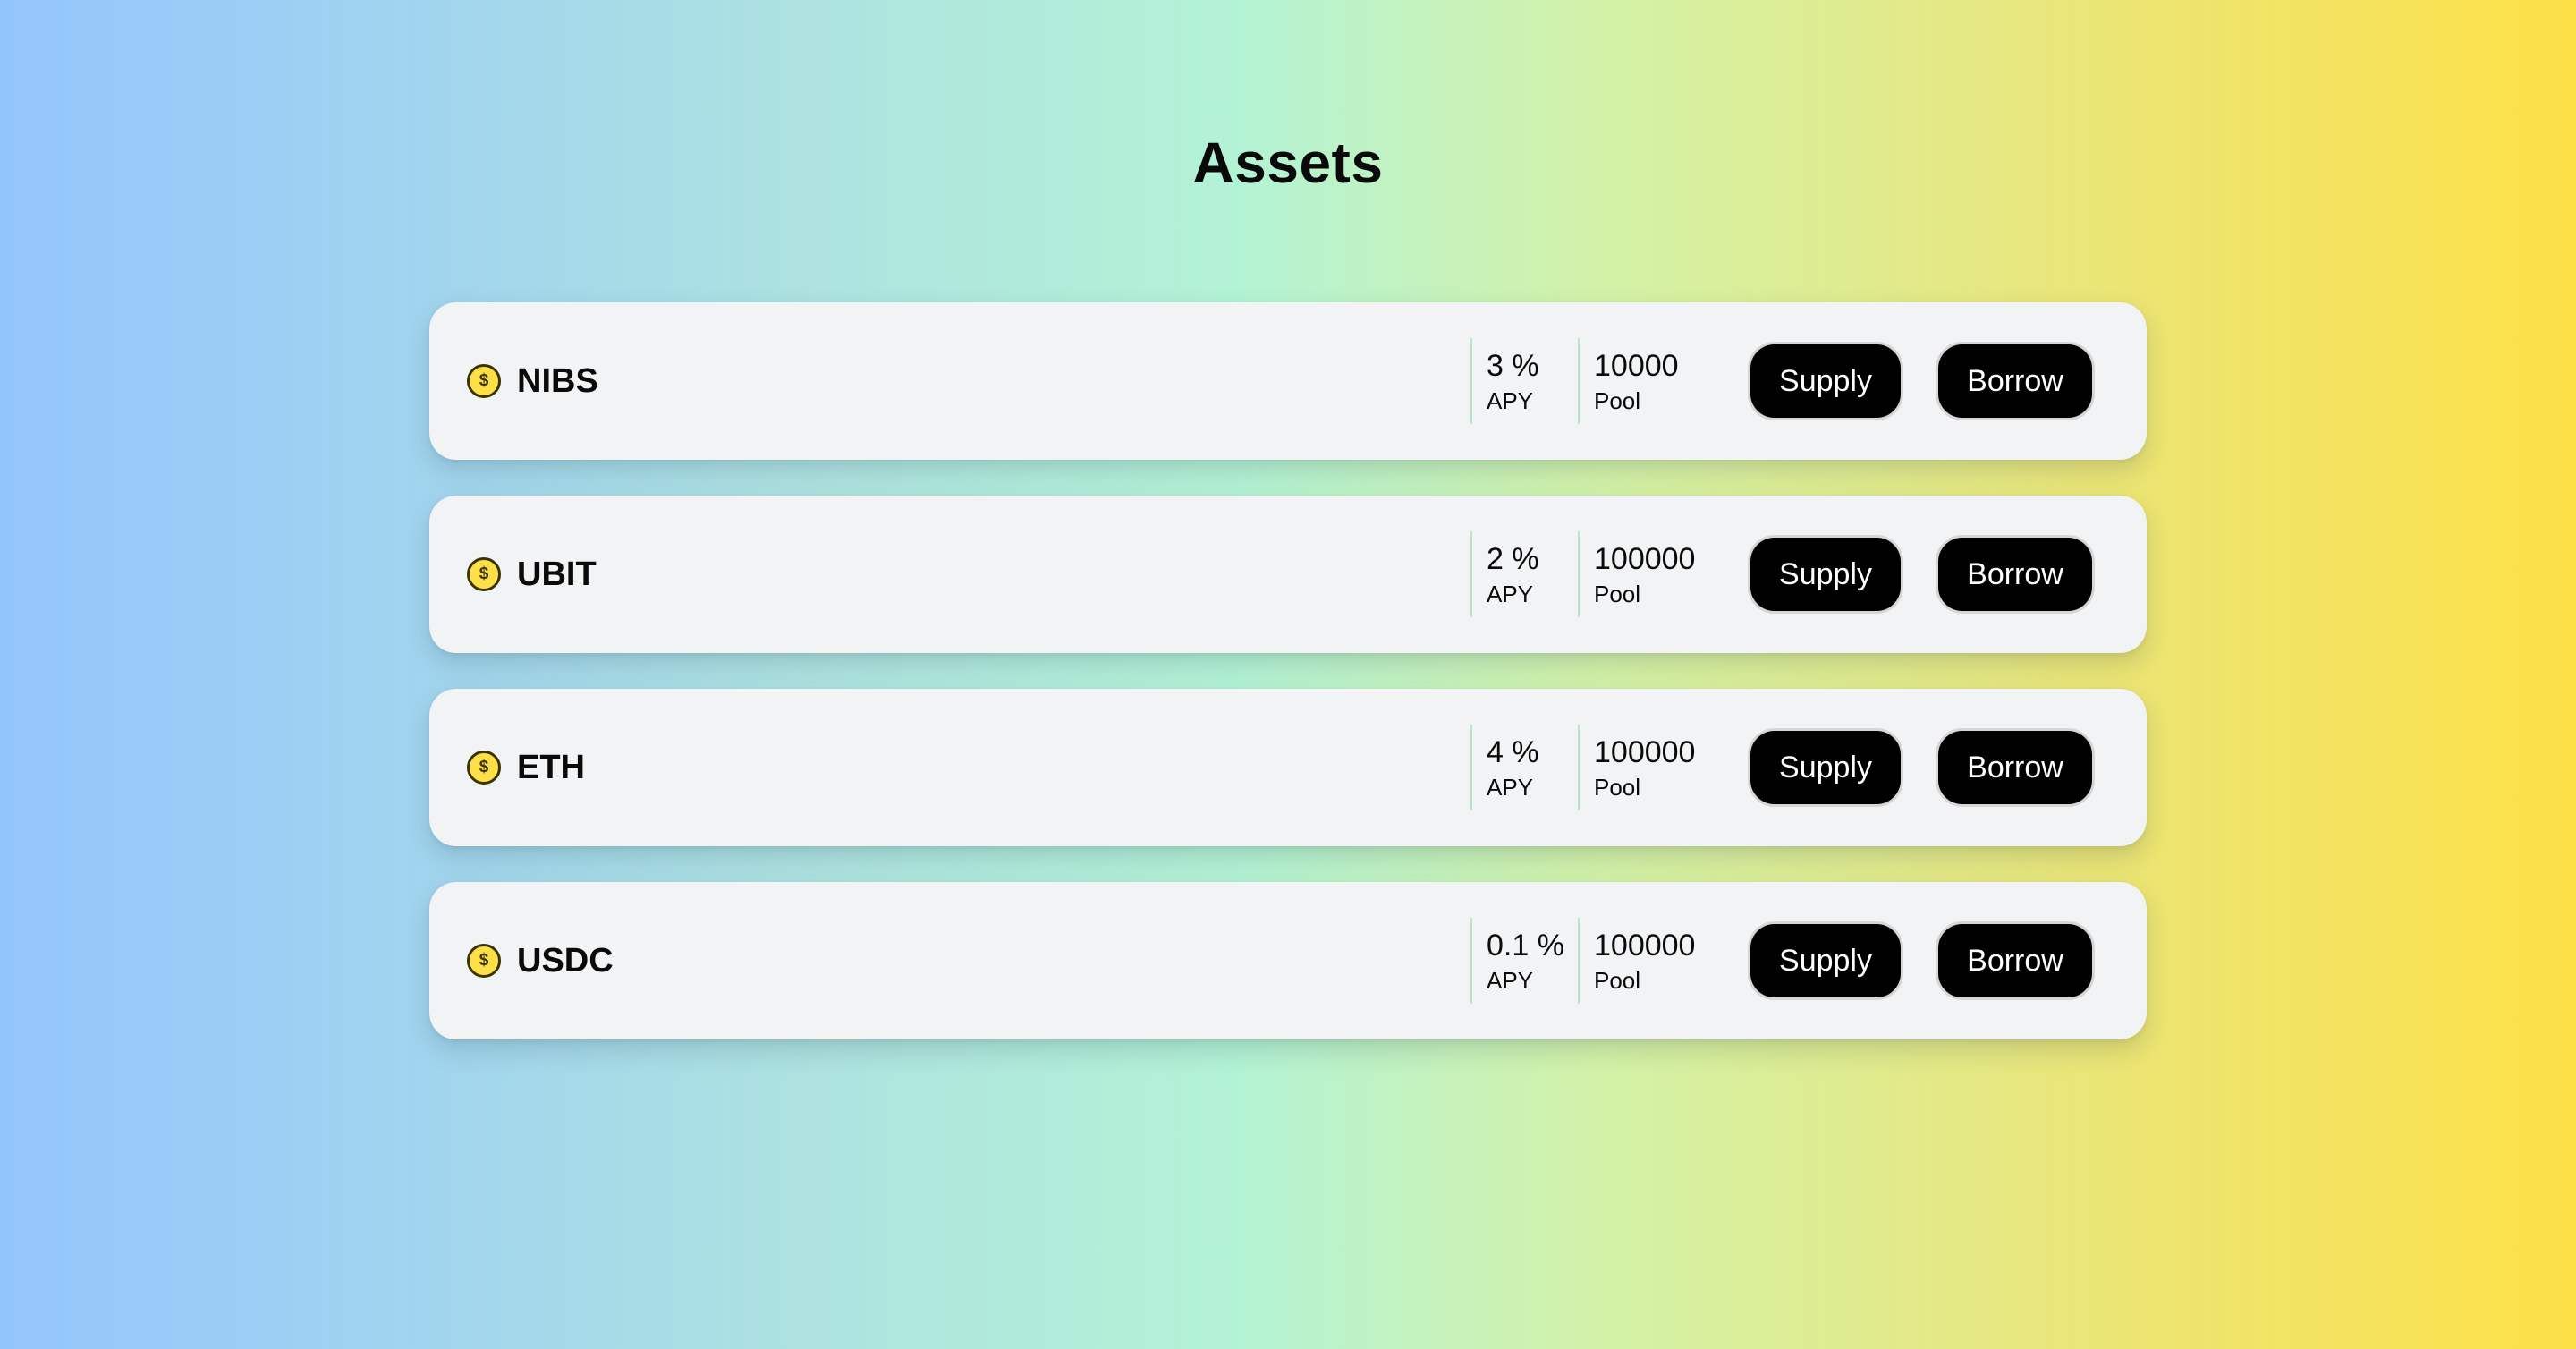  I want to click on apy-value: 0.1 %, so click(1525, 946).